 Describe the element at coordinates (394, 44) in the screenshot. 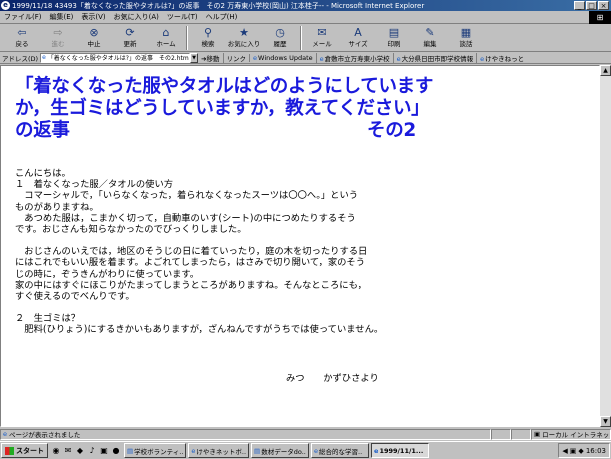

I see `print-label: 印刷` at that location.